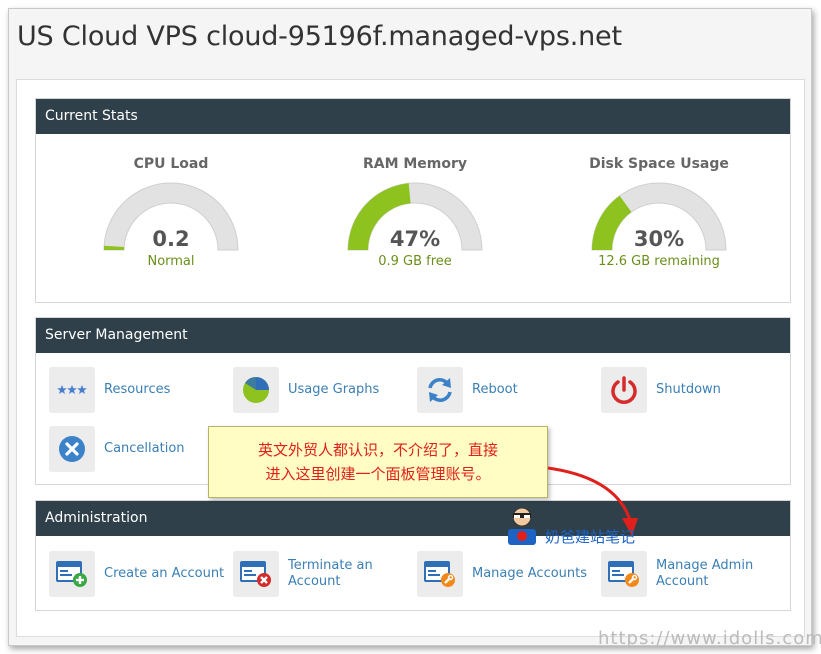 The image size is (821, 654). What do you see at coordinates (378, 474) in the screenshot?
I see `annotation-line-2: 进入这里创建一个面板管理账号。` at bounding box center [378, 474].